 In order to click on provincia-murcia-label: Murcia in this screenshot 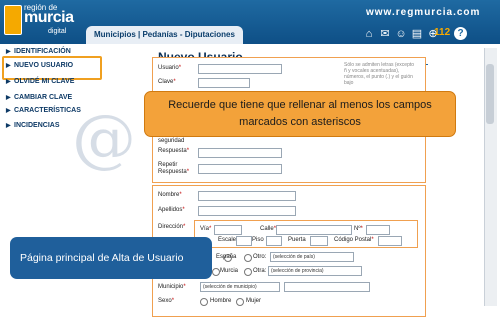, I will do `click(229, 271)`.